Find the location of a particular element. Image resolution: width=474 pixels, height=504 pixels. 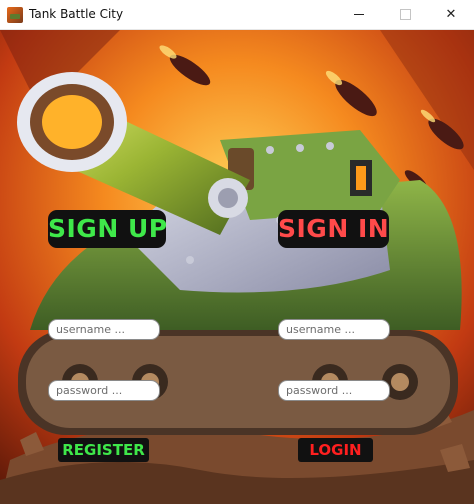

minimize-icon is located at coordinates (359, 15).